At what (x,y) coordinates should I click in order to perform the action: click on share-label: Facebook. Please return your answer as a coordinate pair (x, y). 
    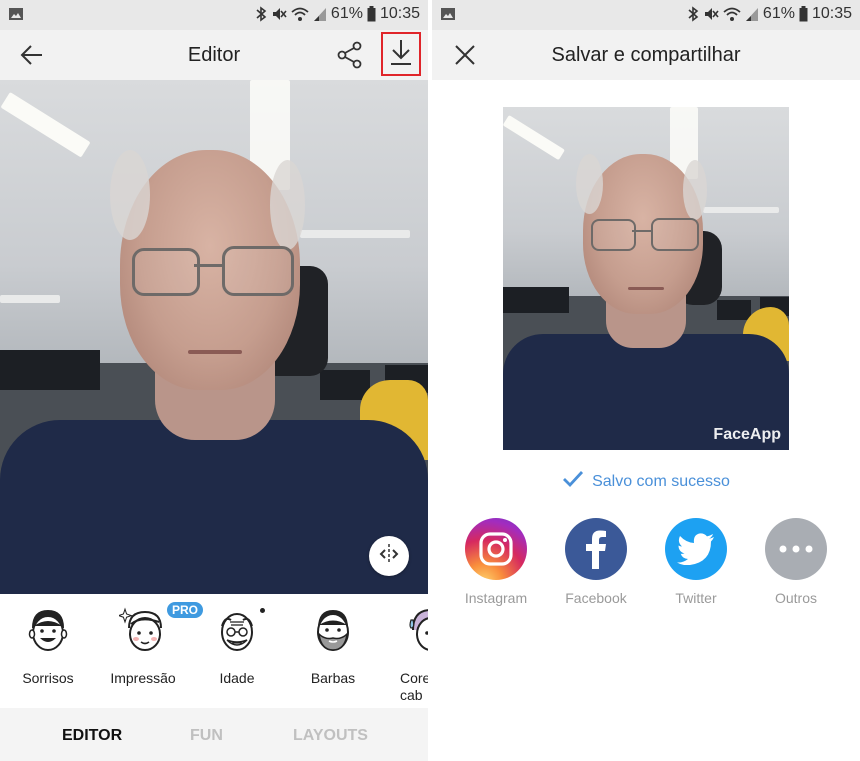
    Looking at the image, I should click on (596, 598).